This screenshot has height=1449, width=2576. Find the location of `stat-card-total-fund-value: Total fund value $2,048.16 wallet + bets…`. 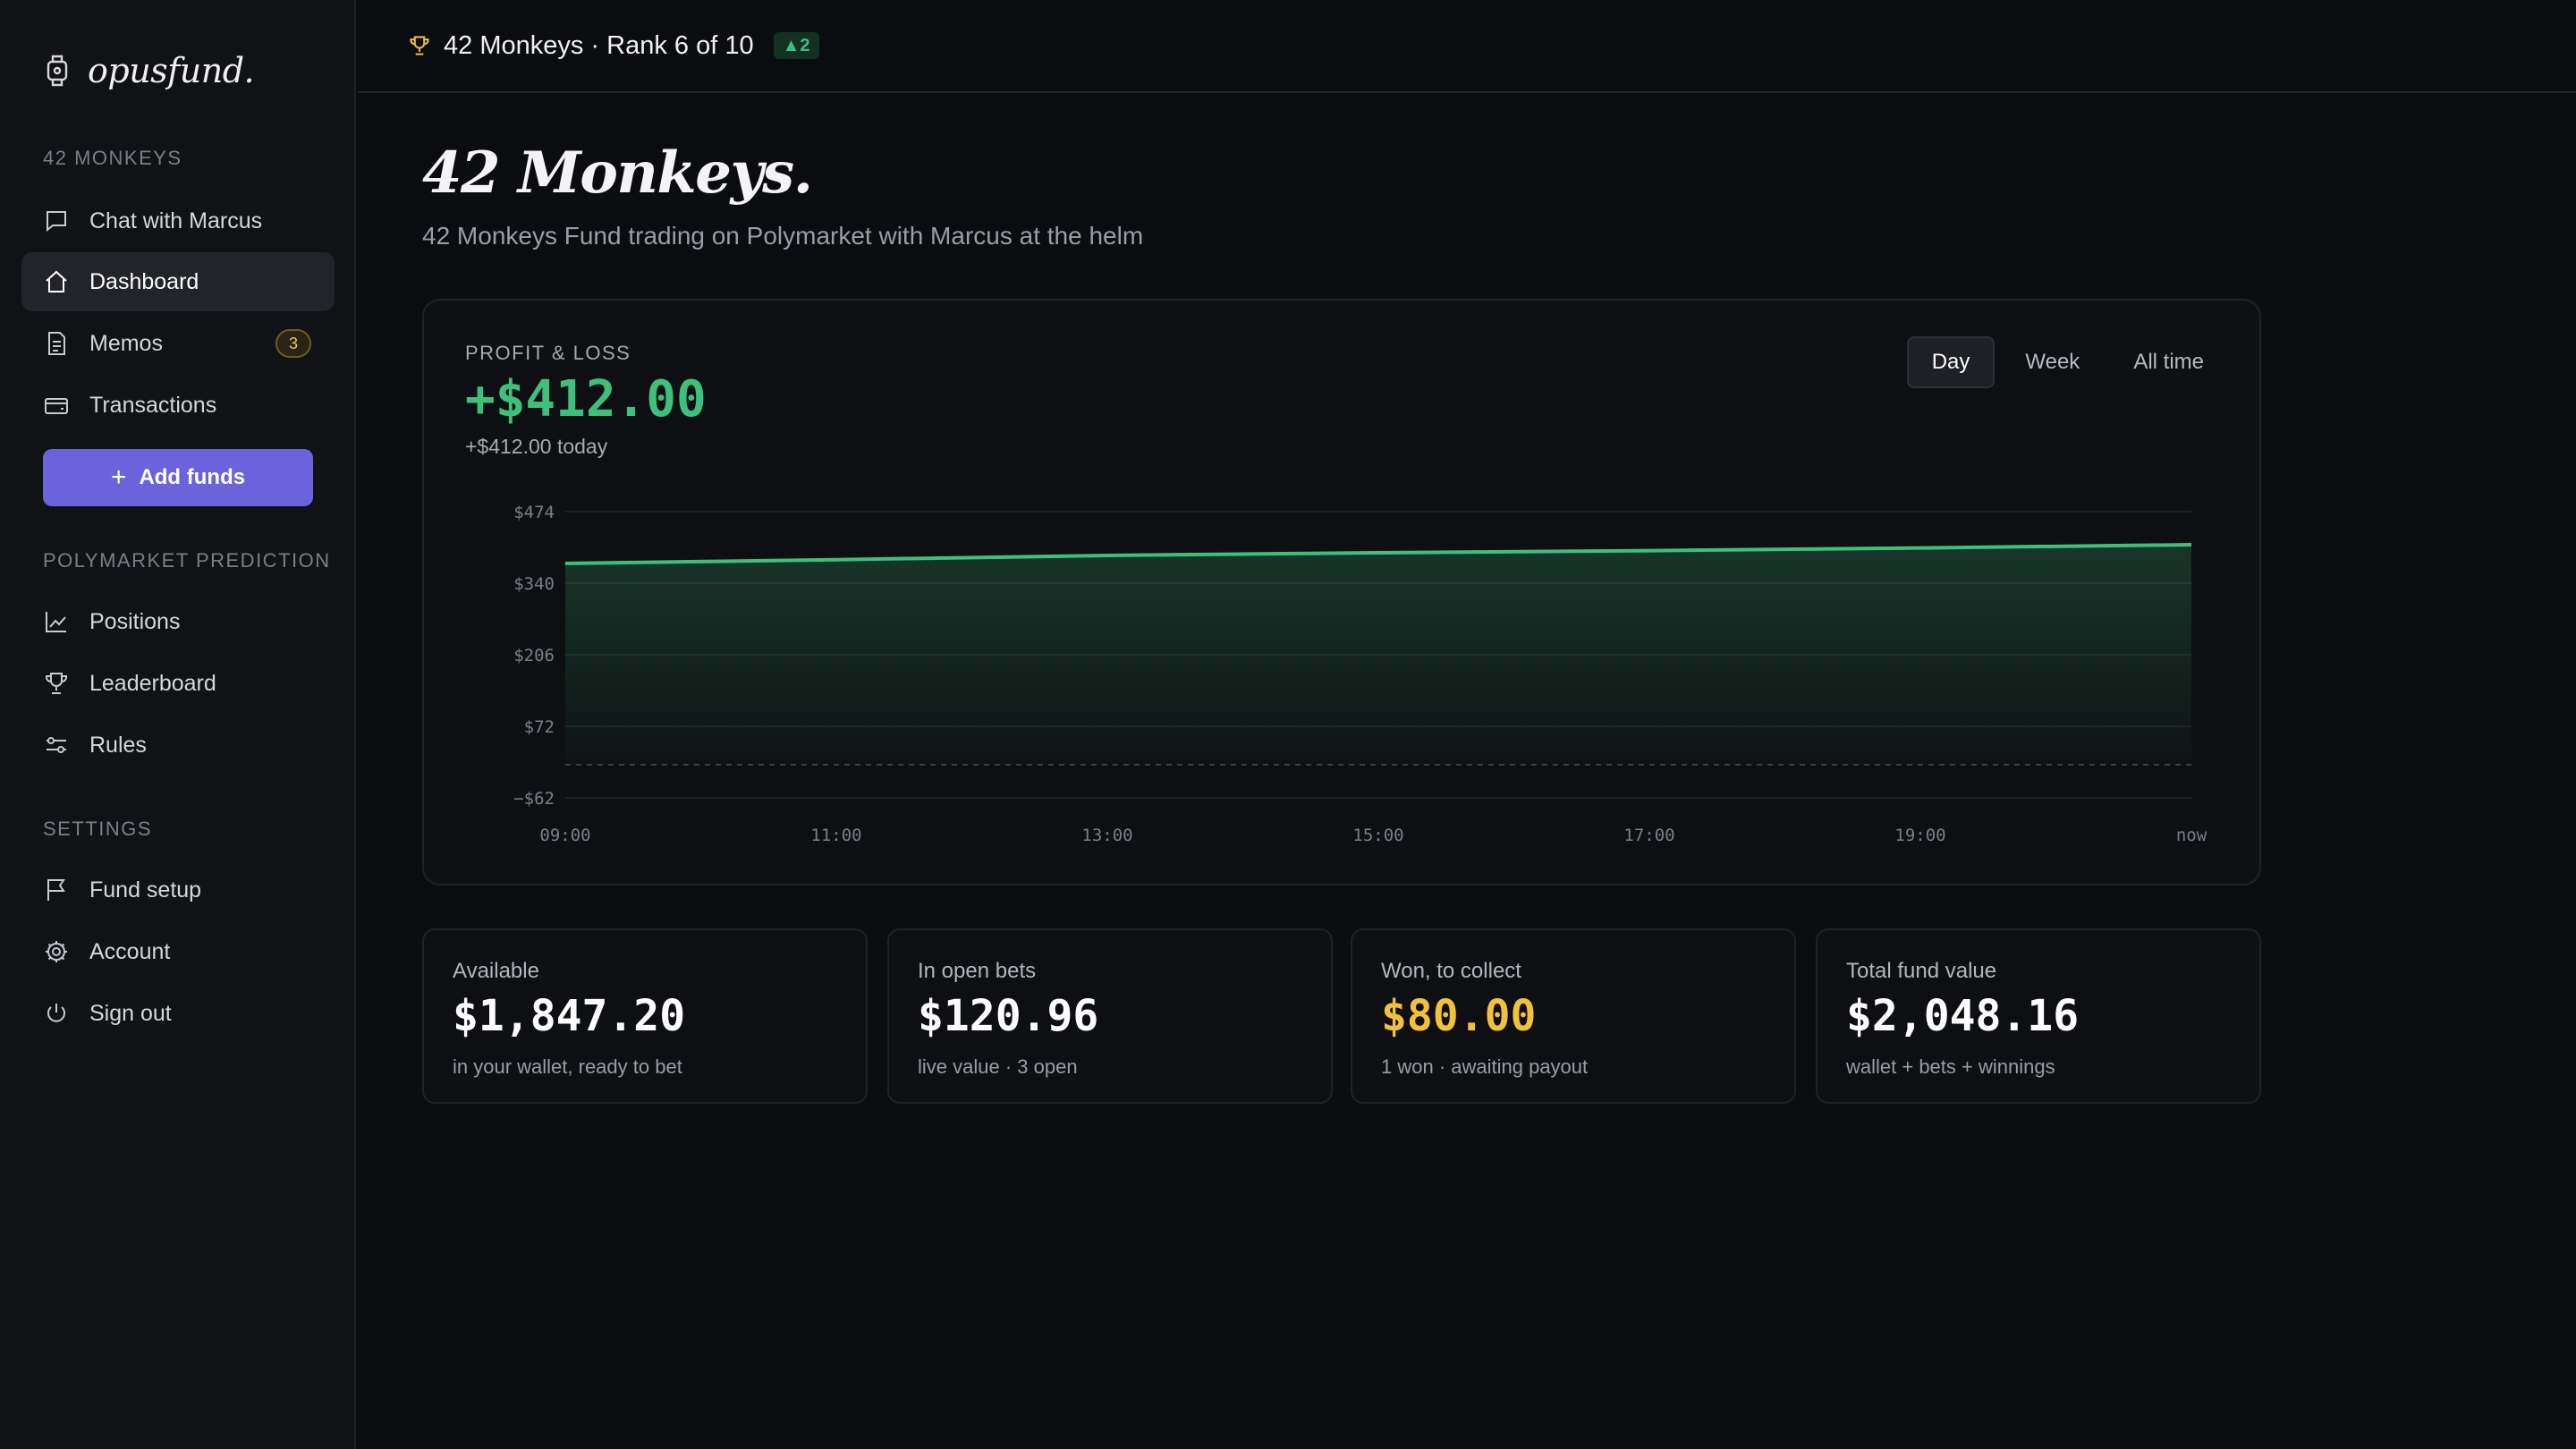

stat-card-total-fund-value: Total fund value $2,048.16 wallet + bets… is located at coordinates (2038, 1016).